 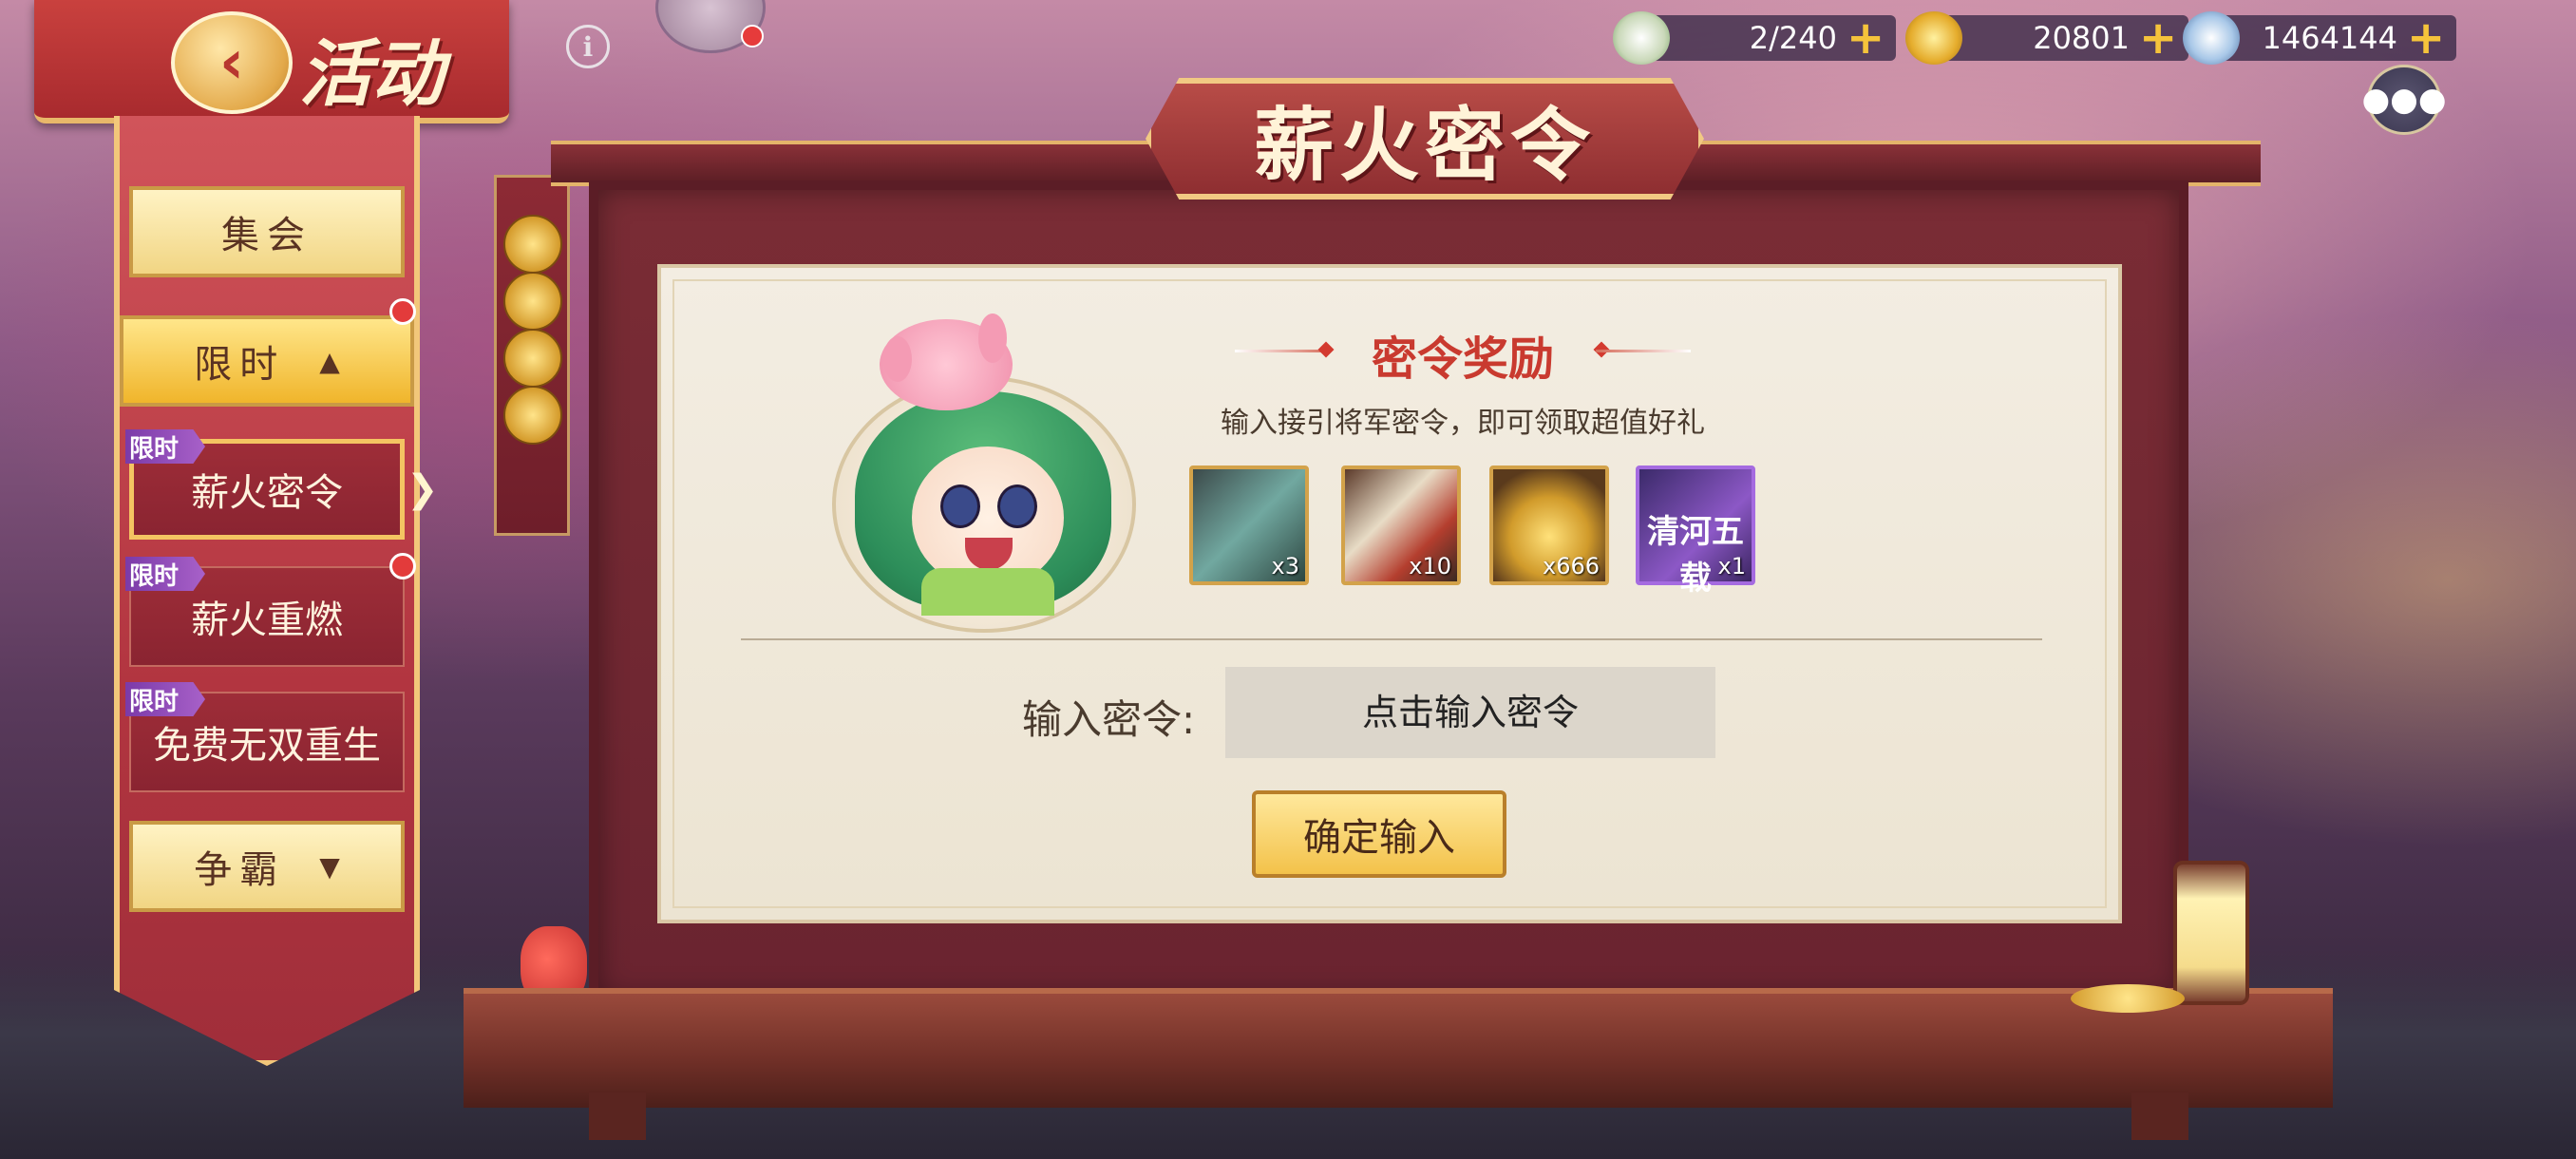 What do you see at coordinates (1731, 566) in the screenshot?
I see `reward-quantity: x1` at bounding box center [1731, 566].